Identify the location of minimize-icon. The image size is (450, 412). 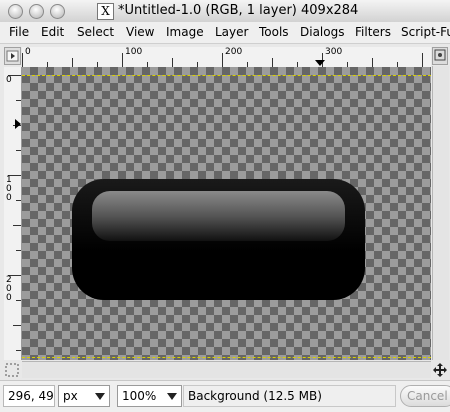
(36, 11).